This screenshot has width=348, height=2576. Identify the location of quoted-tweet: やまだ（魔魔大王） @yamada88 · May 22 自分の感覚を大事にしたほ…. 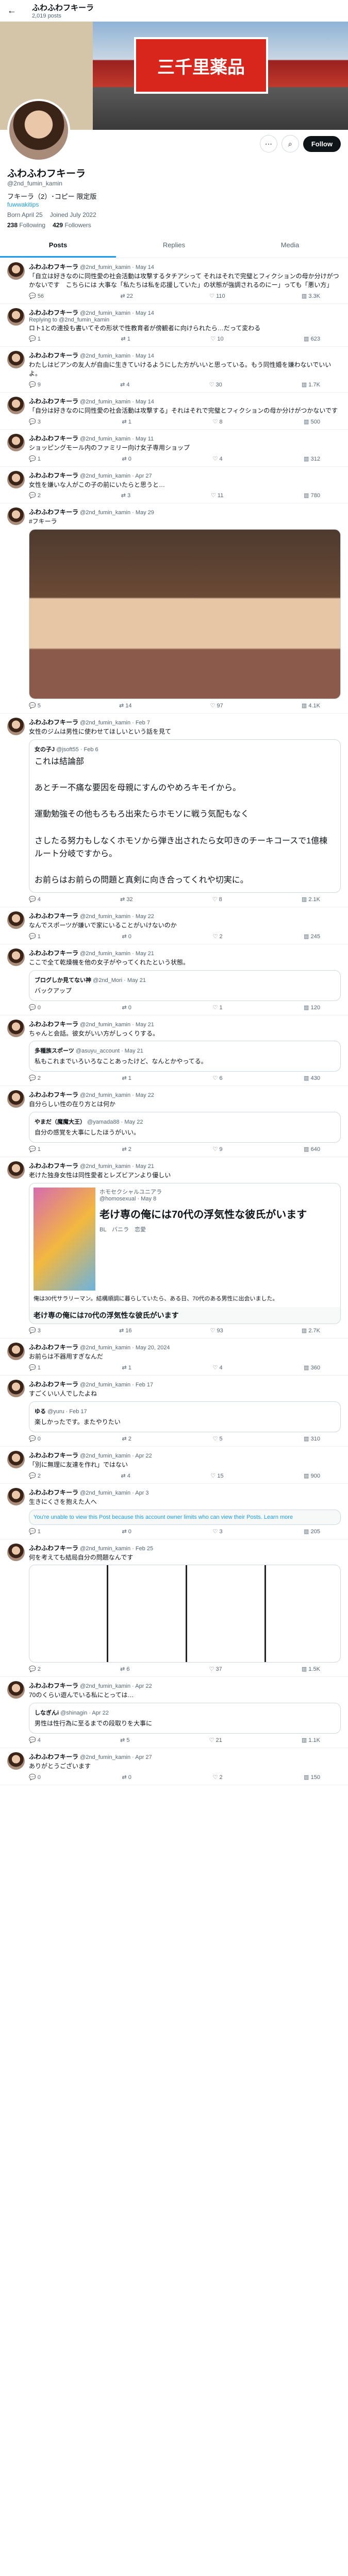
(185, 1127).